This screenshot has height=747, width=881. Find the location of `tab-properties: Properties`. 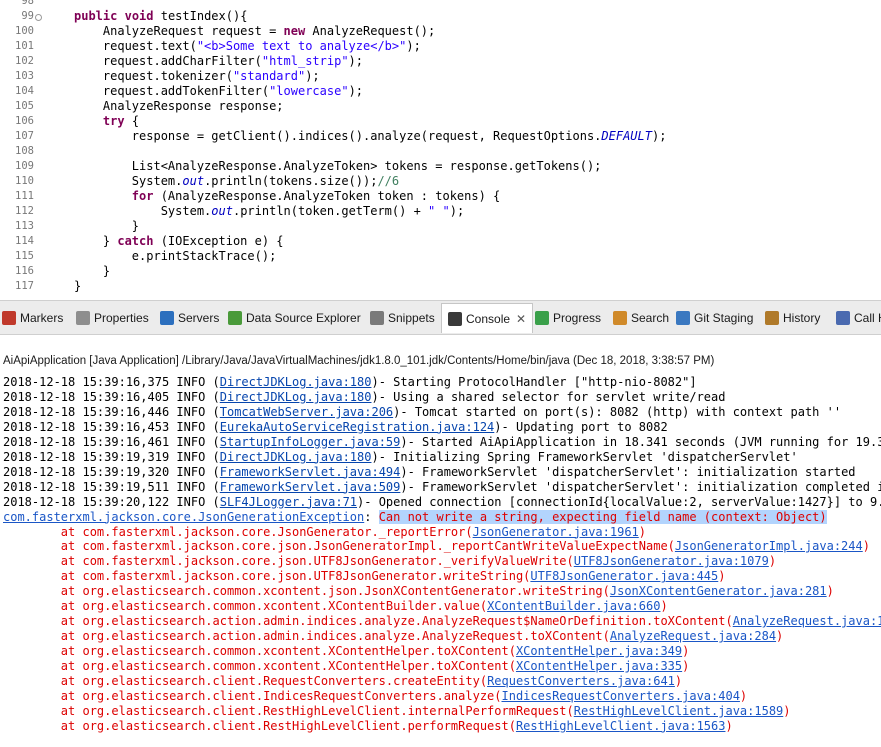

tab-properties: Properties is located at coordinates (112, 318).